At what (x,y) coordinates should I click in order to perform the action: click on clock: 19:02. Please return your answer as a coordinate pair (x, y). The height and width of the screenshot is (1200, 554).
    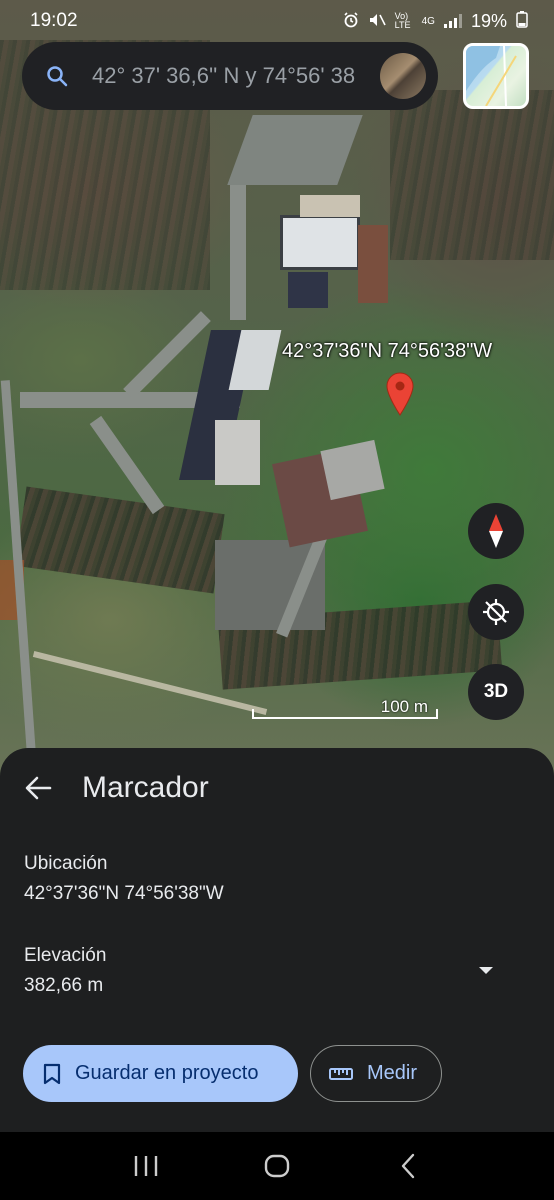
    Looking at the image, I should click on (54, 20).